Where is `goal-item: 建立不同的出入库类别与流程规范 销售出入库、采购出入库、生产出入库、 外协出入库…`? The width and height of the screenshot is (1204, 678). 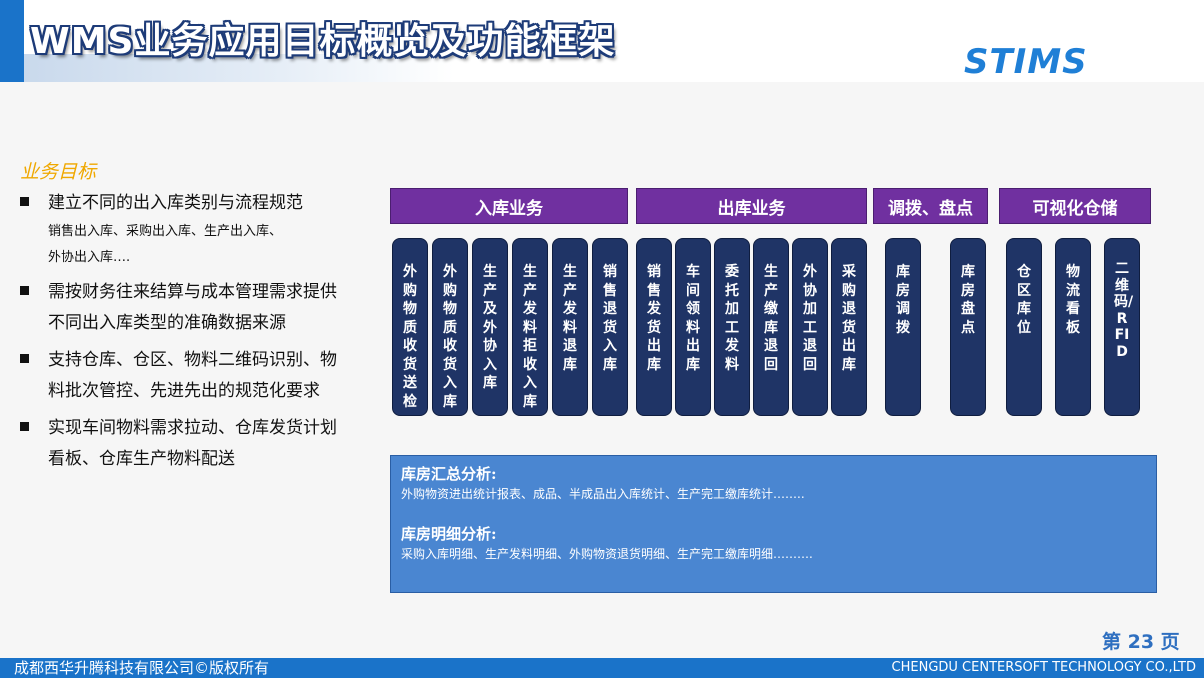 goal-item: 建立不同的出入库类别与流程规范 销售出入库、采购出入库、生产出入库、 外协出入库… is located at coordinates (178, 229).